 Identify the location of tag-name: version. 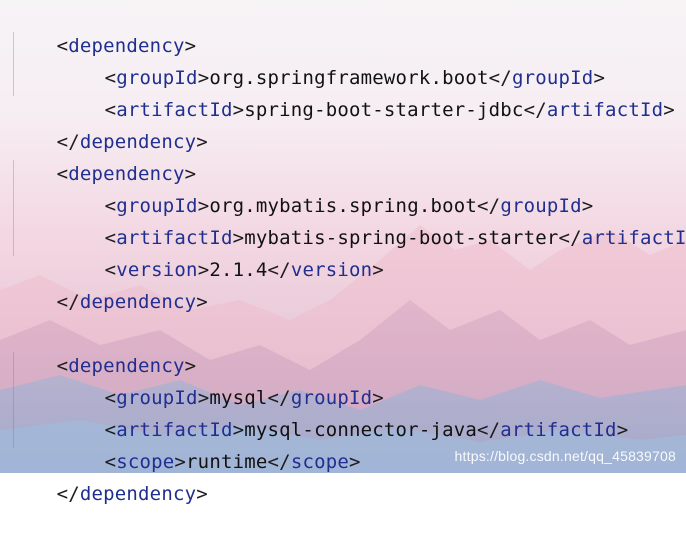
(331, 270).